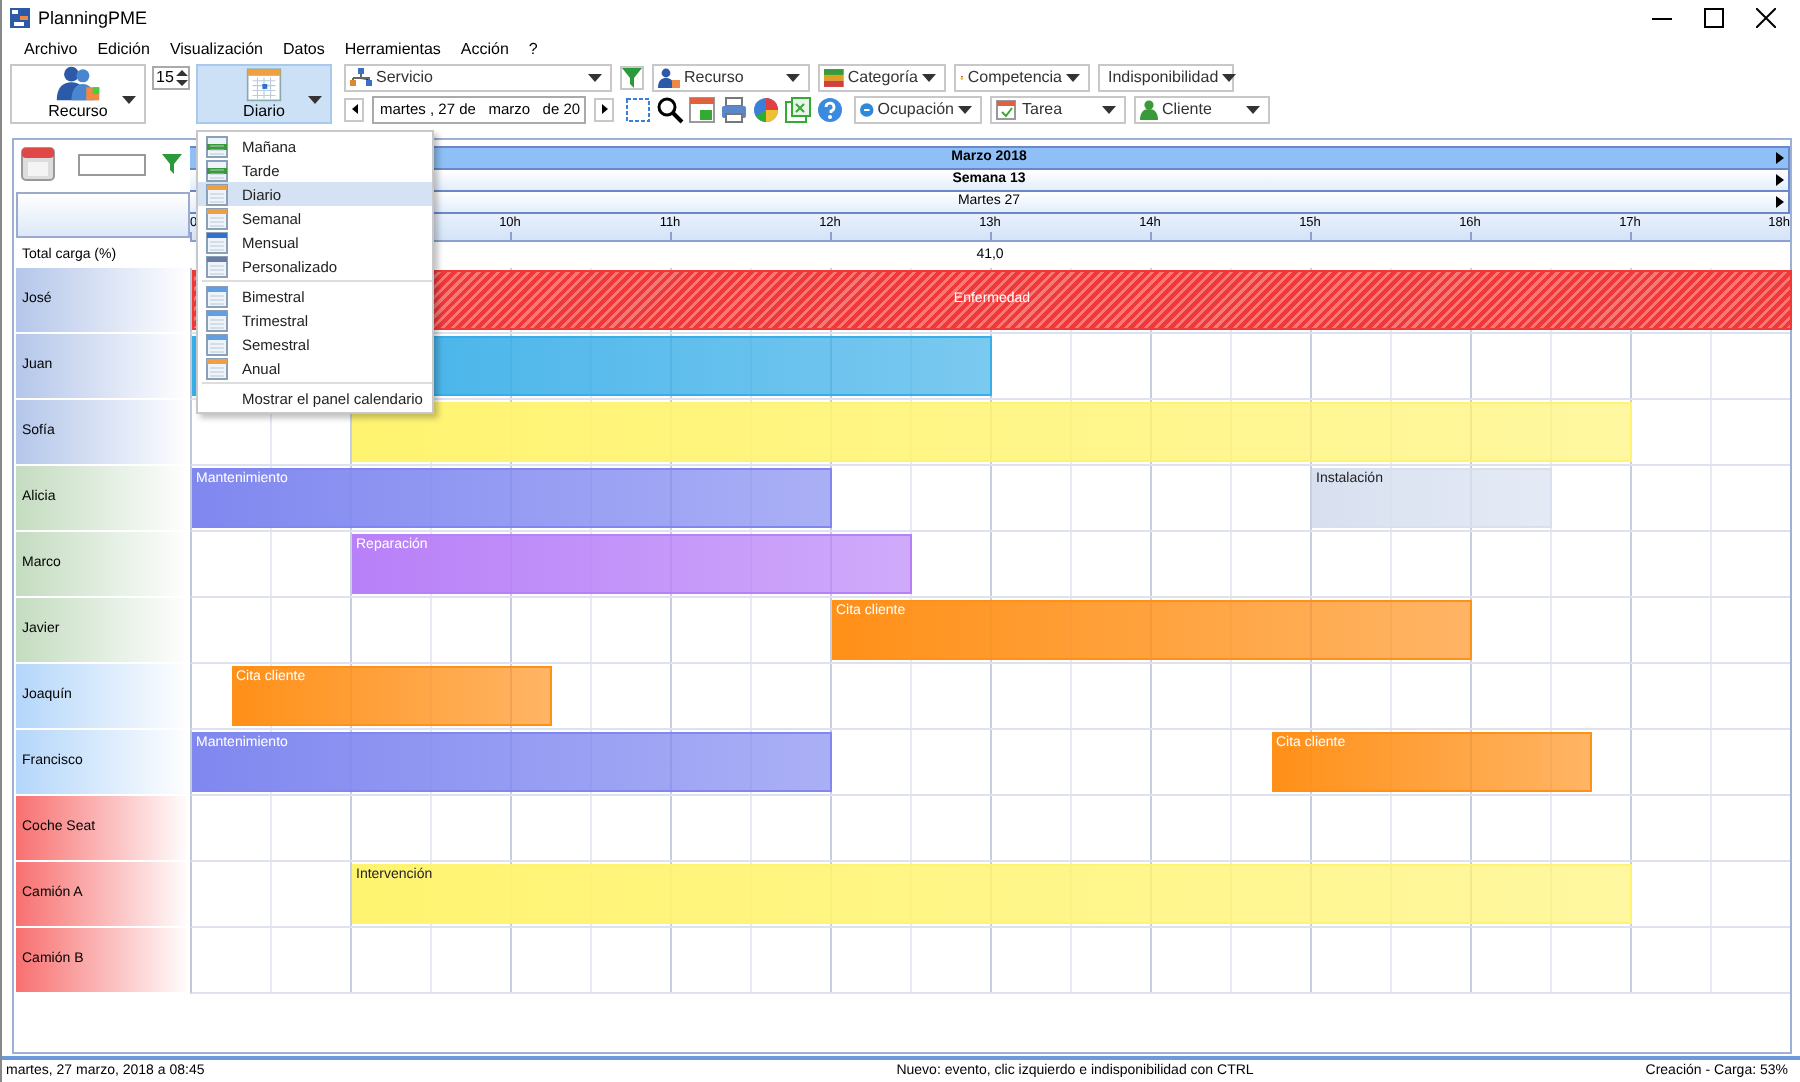  What do you see at coordinates (392, 48) in the screenshot?
I see `menu-item: Herramientas` at bounding box center [392, 48].